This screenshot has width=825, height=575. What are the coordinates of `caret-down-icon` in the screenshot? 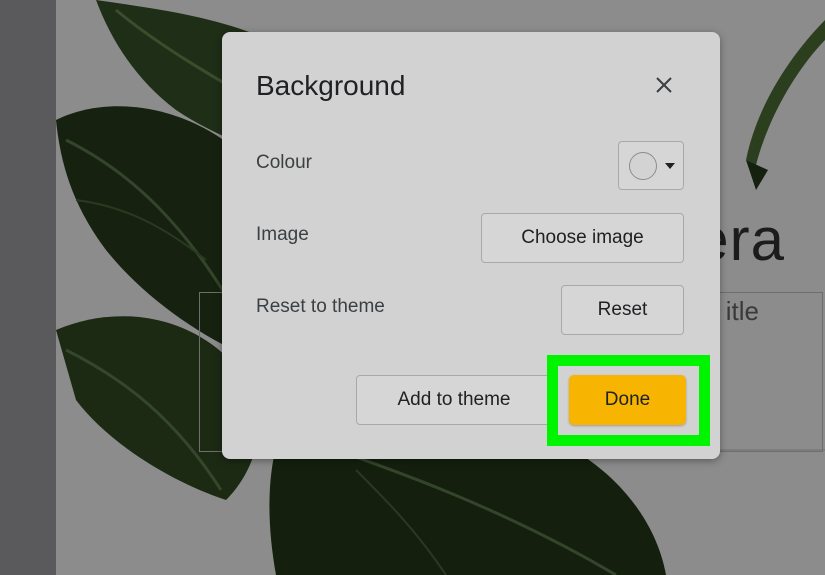 It's located at (670, 166).